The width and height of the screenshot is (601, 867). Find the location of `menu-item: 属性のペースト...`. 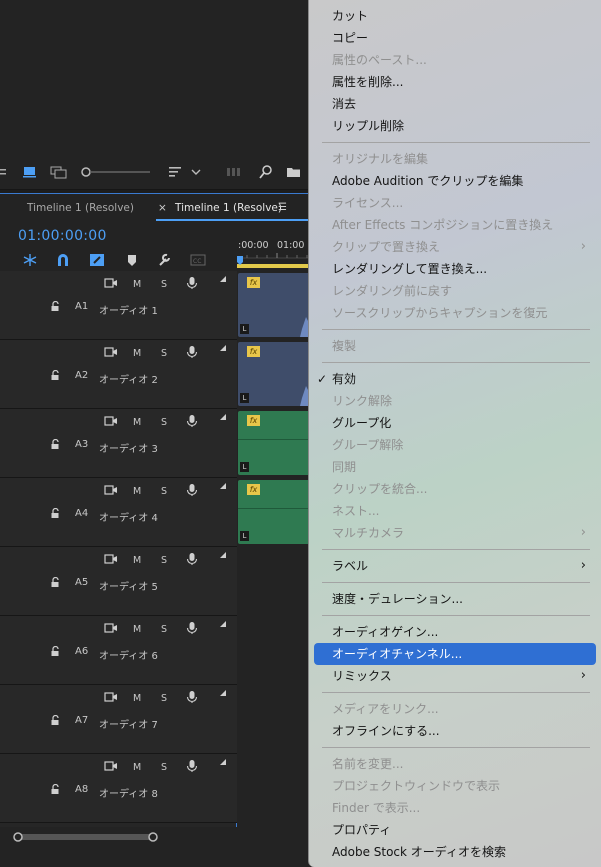

menu-item: 属性のペースト... is located at coordinates (455, 60).